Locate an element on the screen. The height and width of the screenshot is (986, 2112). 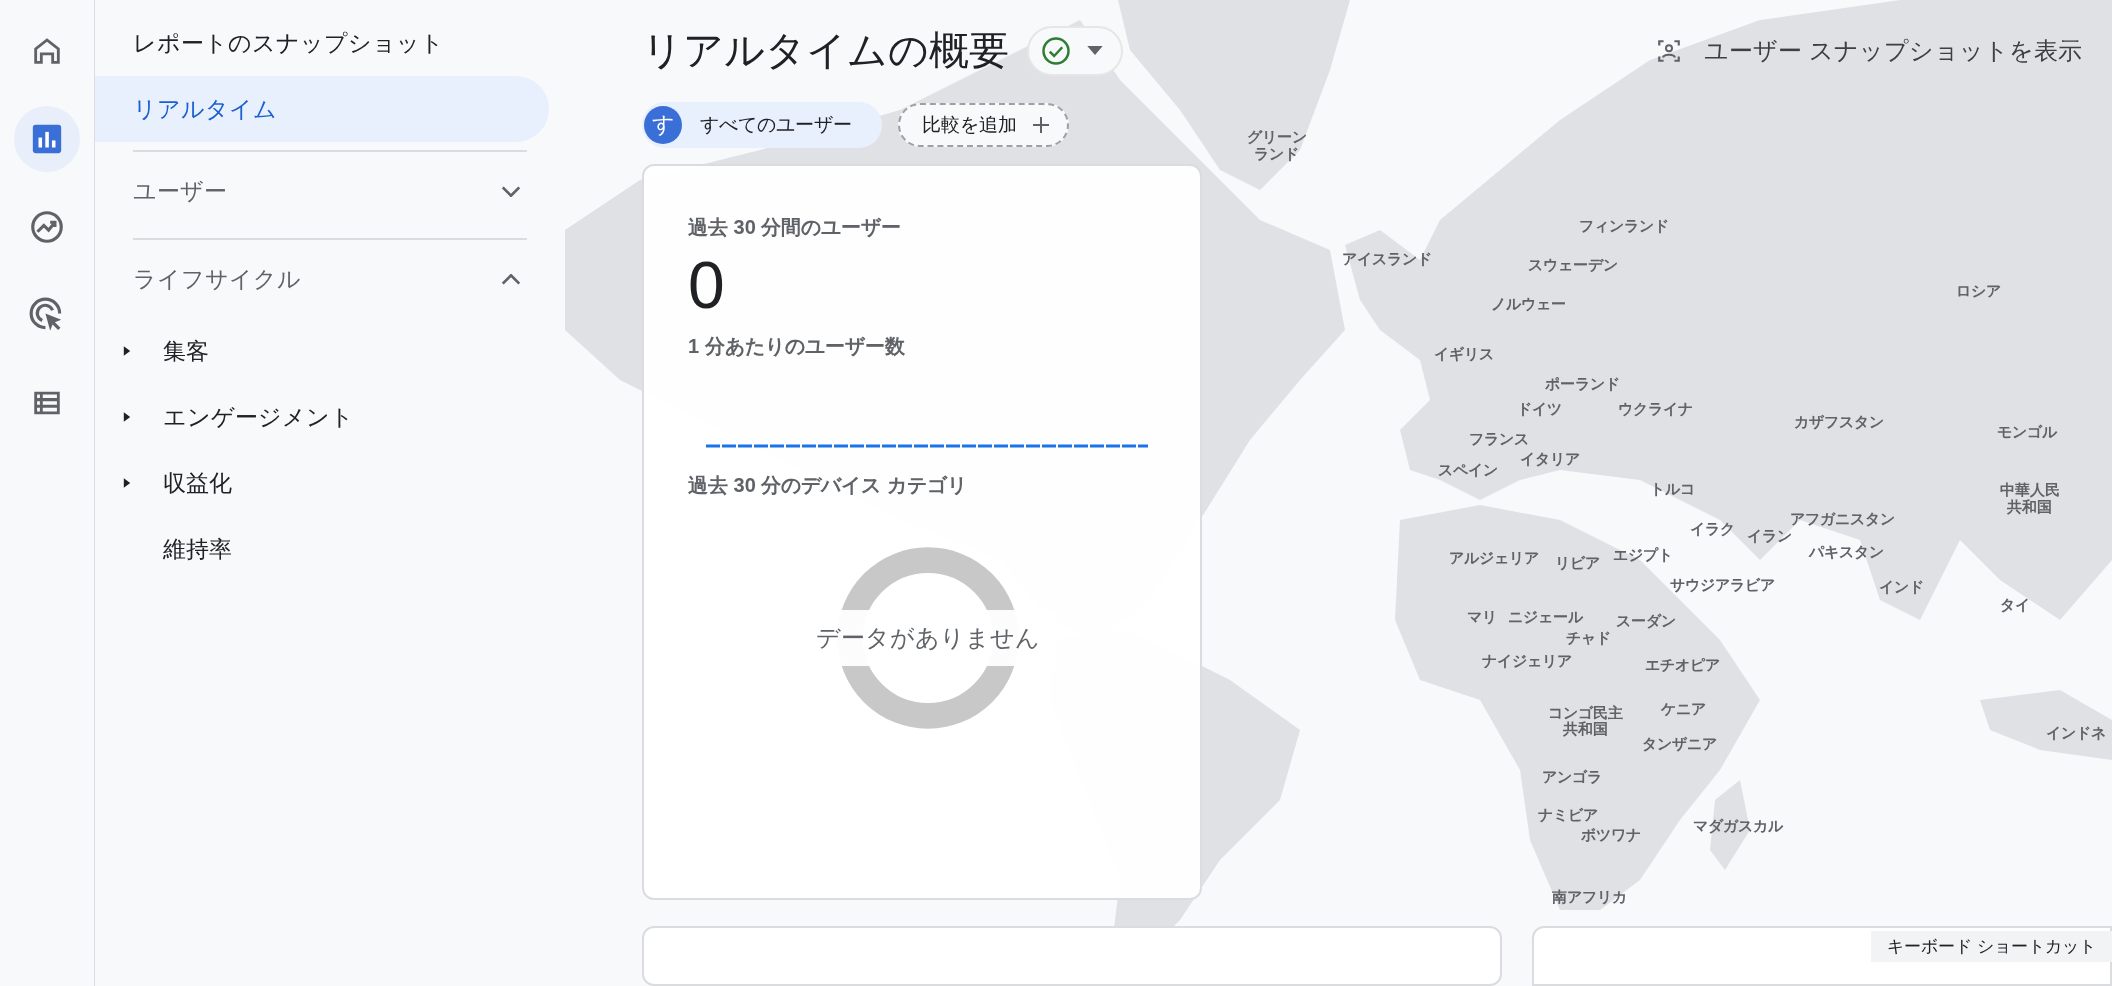
country-label: スウェーデン is located at coordinates (1573, 265).